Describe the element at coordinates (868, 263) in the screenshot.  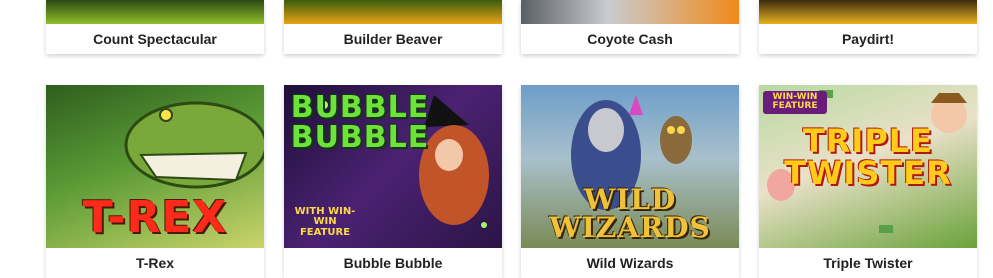
I see `game-title: Triple Twister` at that location.